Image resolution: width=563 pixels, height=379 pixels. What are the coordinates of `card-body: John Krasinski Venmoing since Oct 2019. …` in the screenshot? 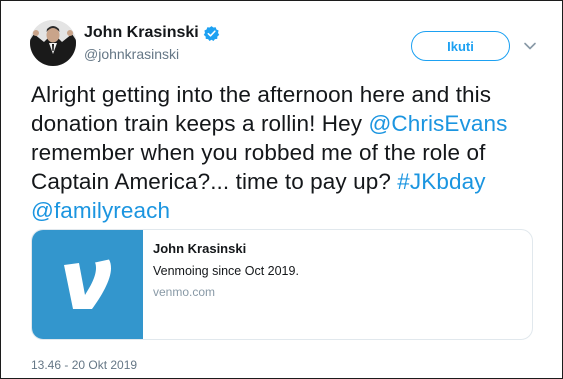 It's located at (221, 284).